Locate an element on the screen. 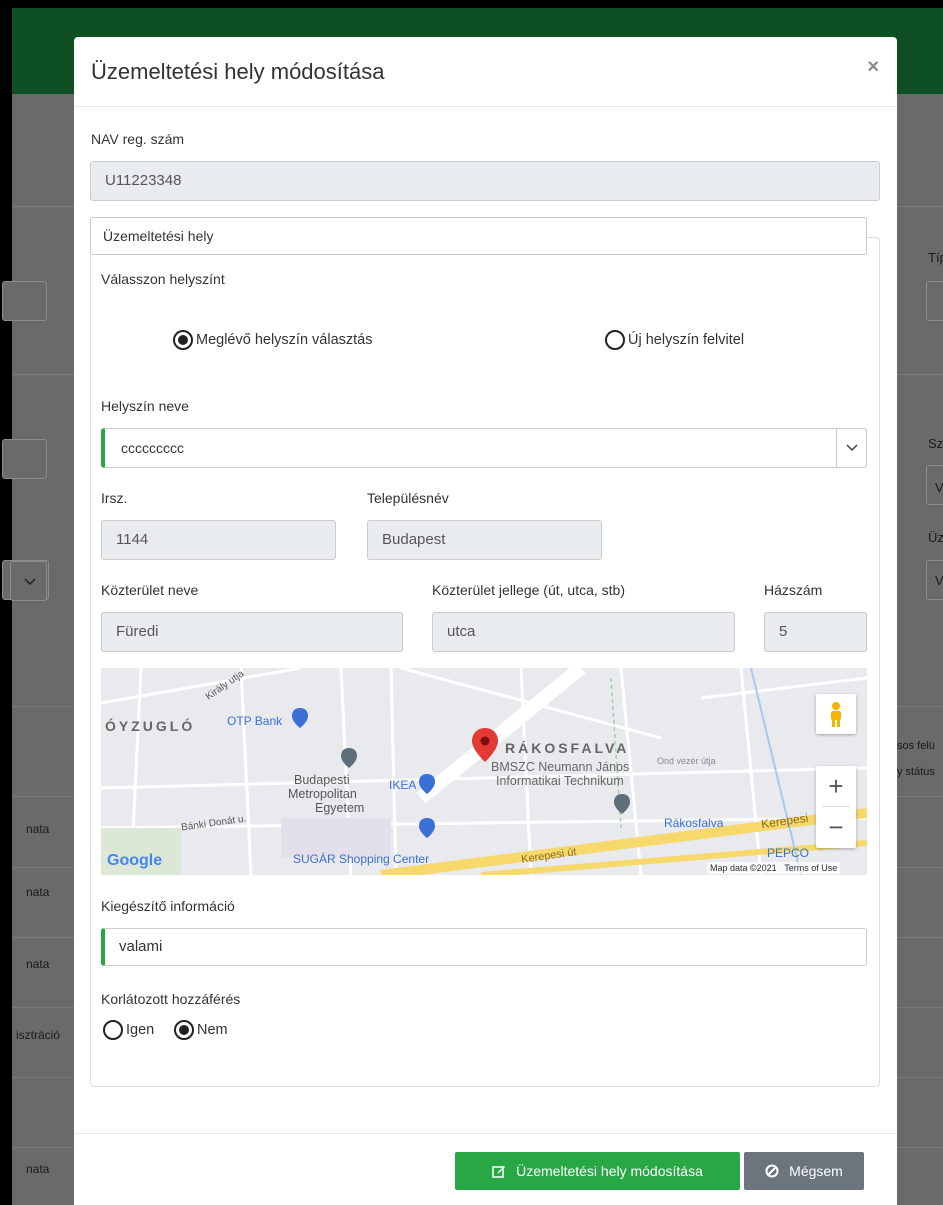 Image resolution: width=943 pixels, height=1205 pixels. extra-info-input: valami is located at coordinates (484, 947).